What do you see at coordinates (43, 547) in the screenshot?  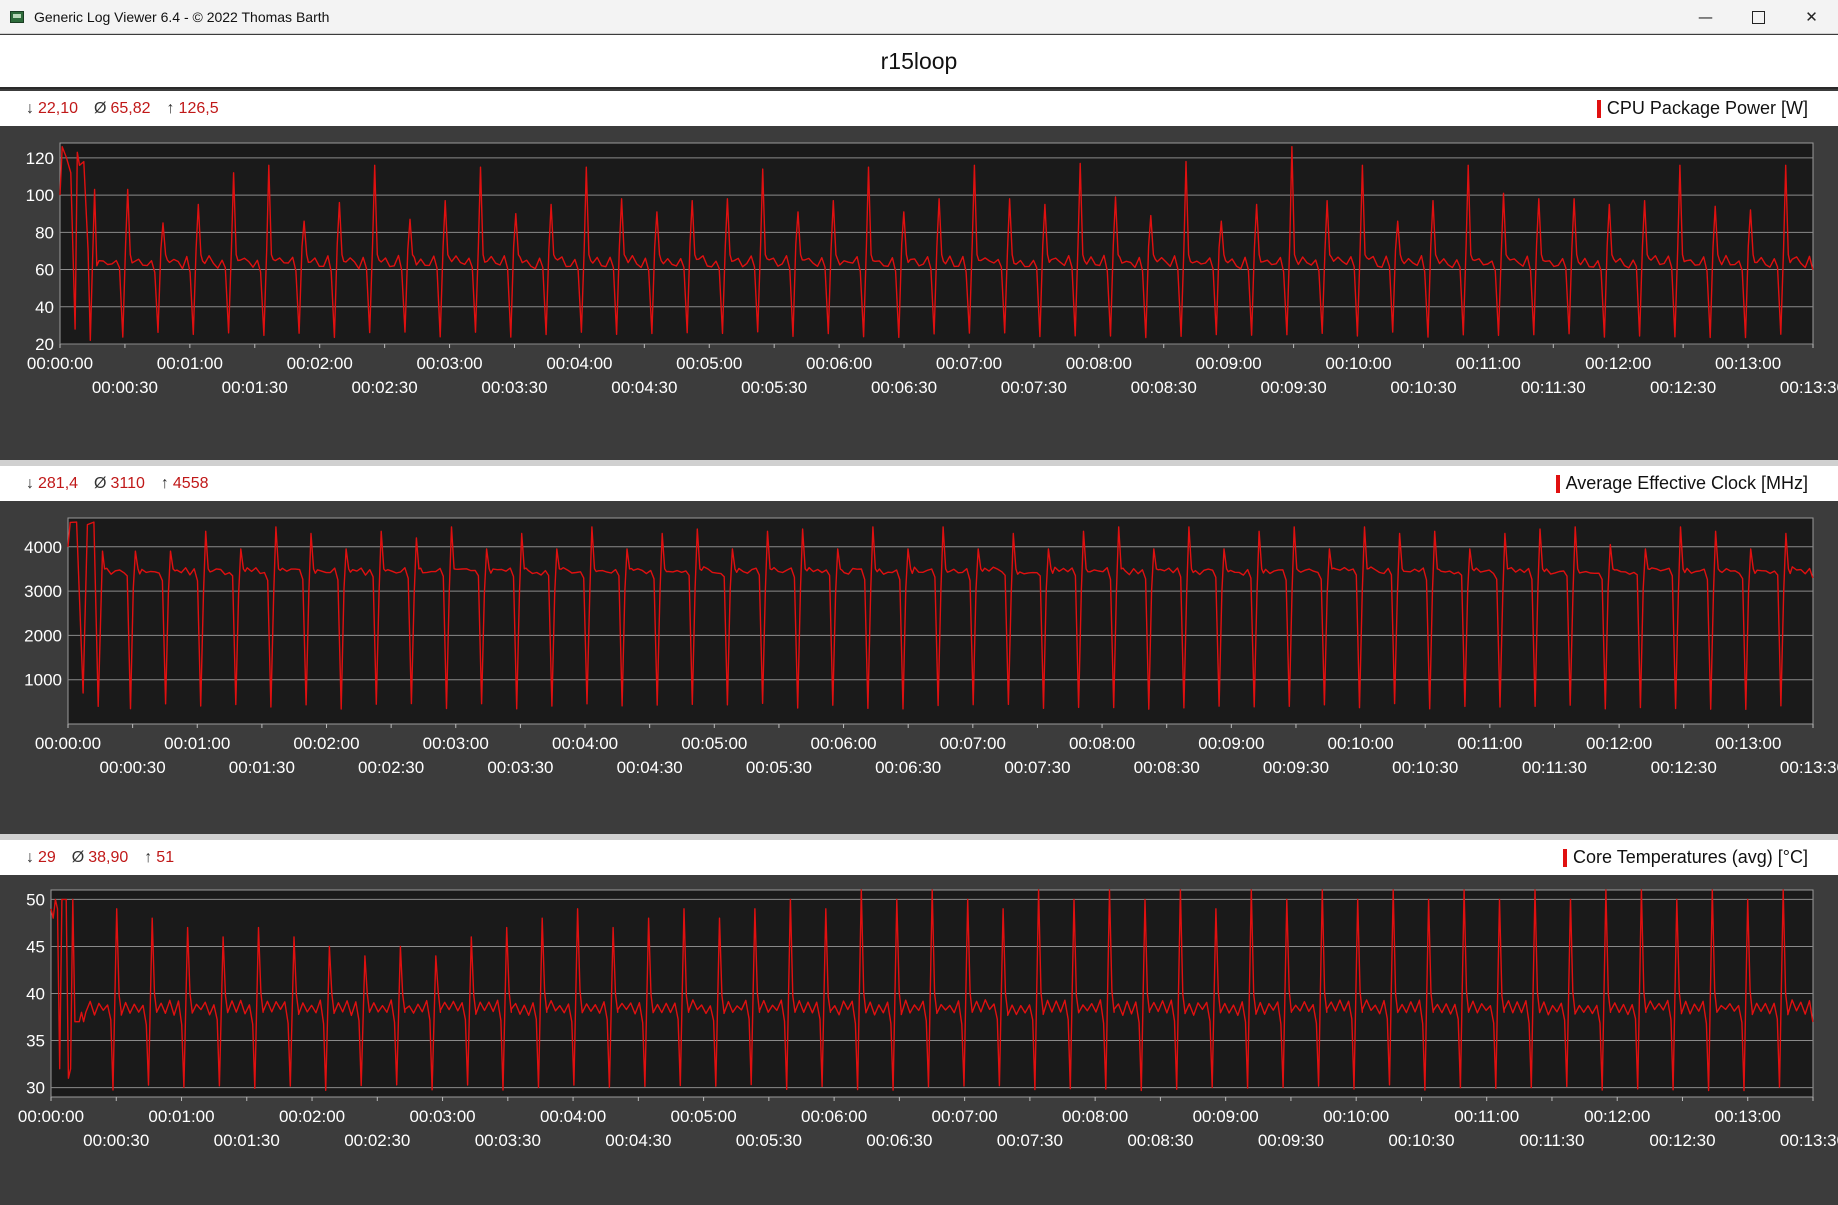 I see `y-tick-label: 4000` at bounding box center [43, 547].